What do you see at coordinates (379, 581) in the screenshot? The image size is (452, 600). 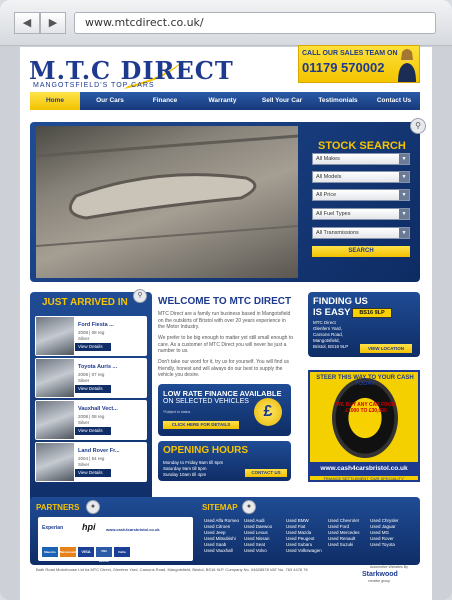 I see `credit-tagline: creative group` at bounding box center [379, 581].